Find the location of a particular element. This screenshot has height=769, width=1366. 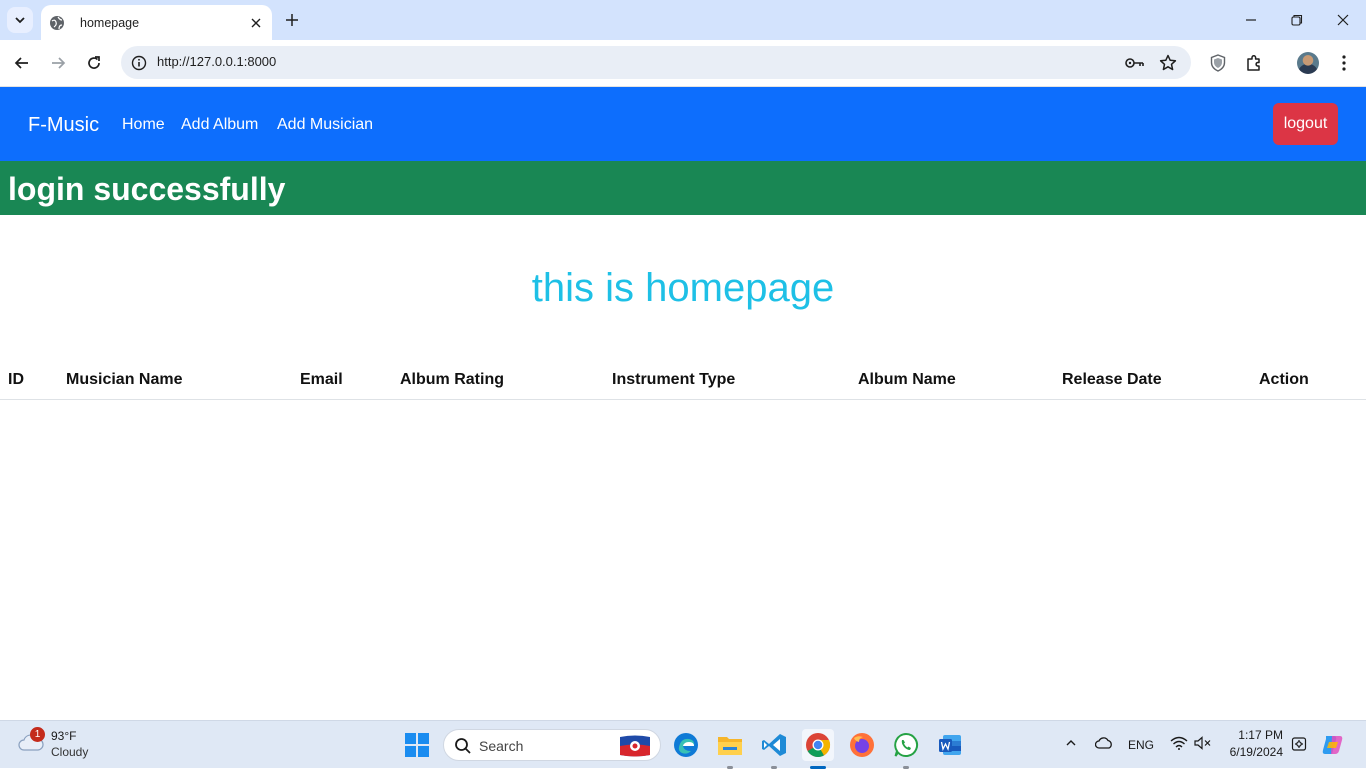

site-info-button is located at coordinates (139, 63).